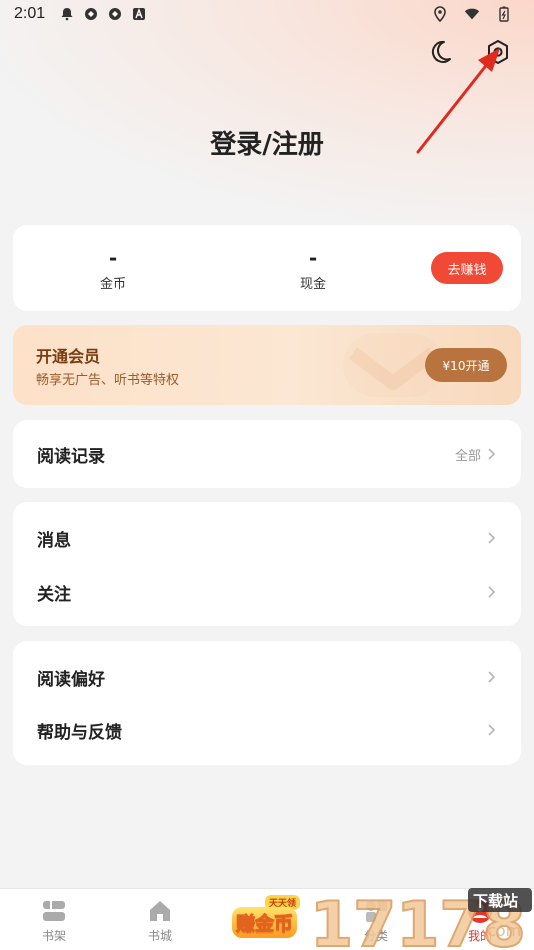 The height and width of the screenshot is (950, 534). What do you see at coordinates (71, 456) in the screenshot?
I see `reading-history-label: 阅读记录` at bounding box center [71, 456].